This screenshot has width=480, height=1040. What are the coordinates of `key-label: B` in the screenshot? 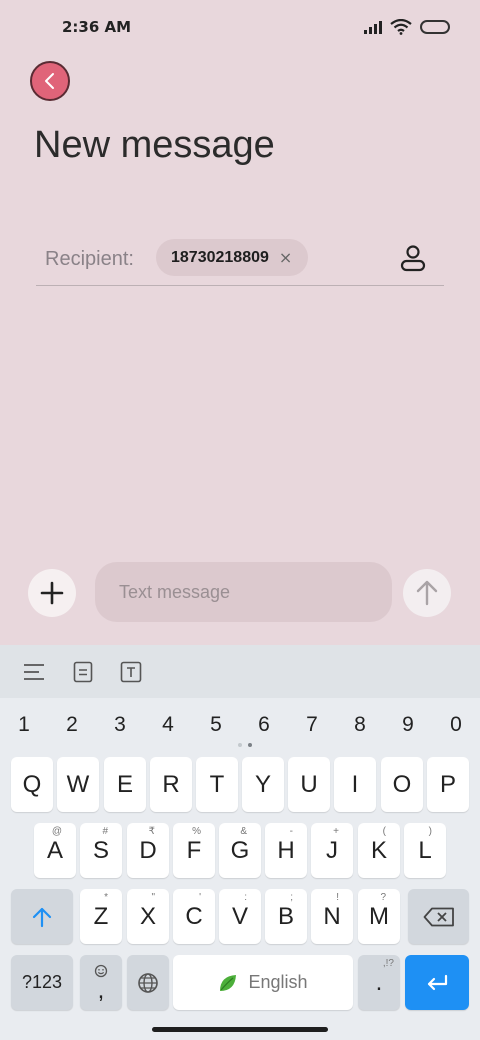 It's located at (285, 916).